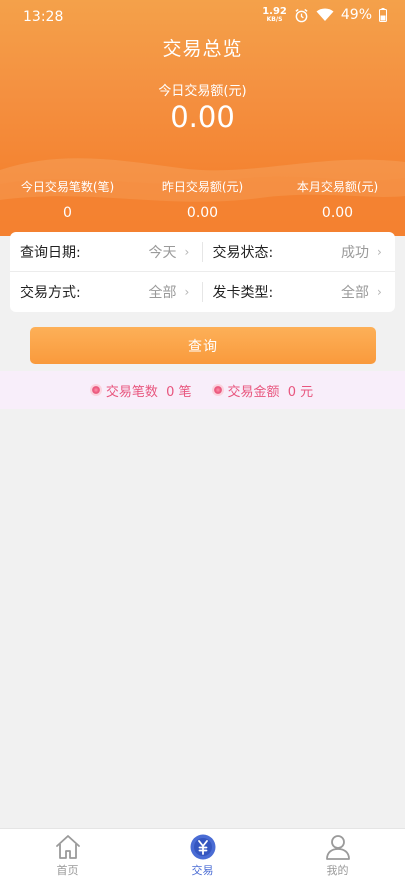 The height and width of the screenshot is (878, 405). I want to click on summary-count-text: 交易笔数 0 笔, so click(148, 392).